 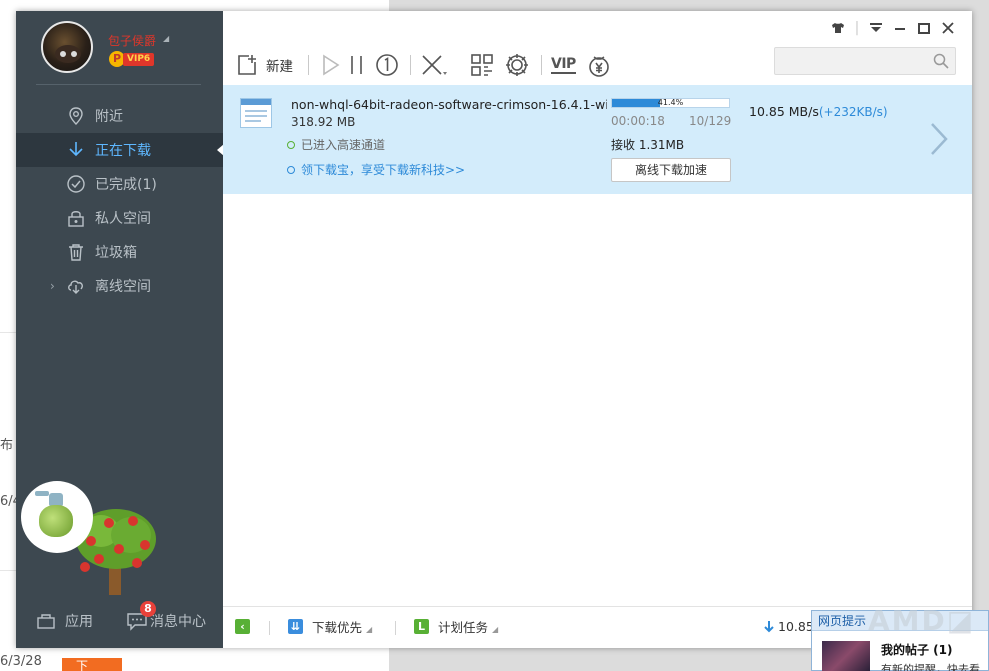 I want to click on vip-text-icon: VIP, so click(x=563, y=65).